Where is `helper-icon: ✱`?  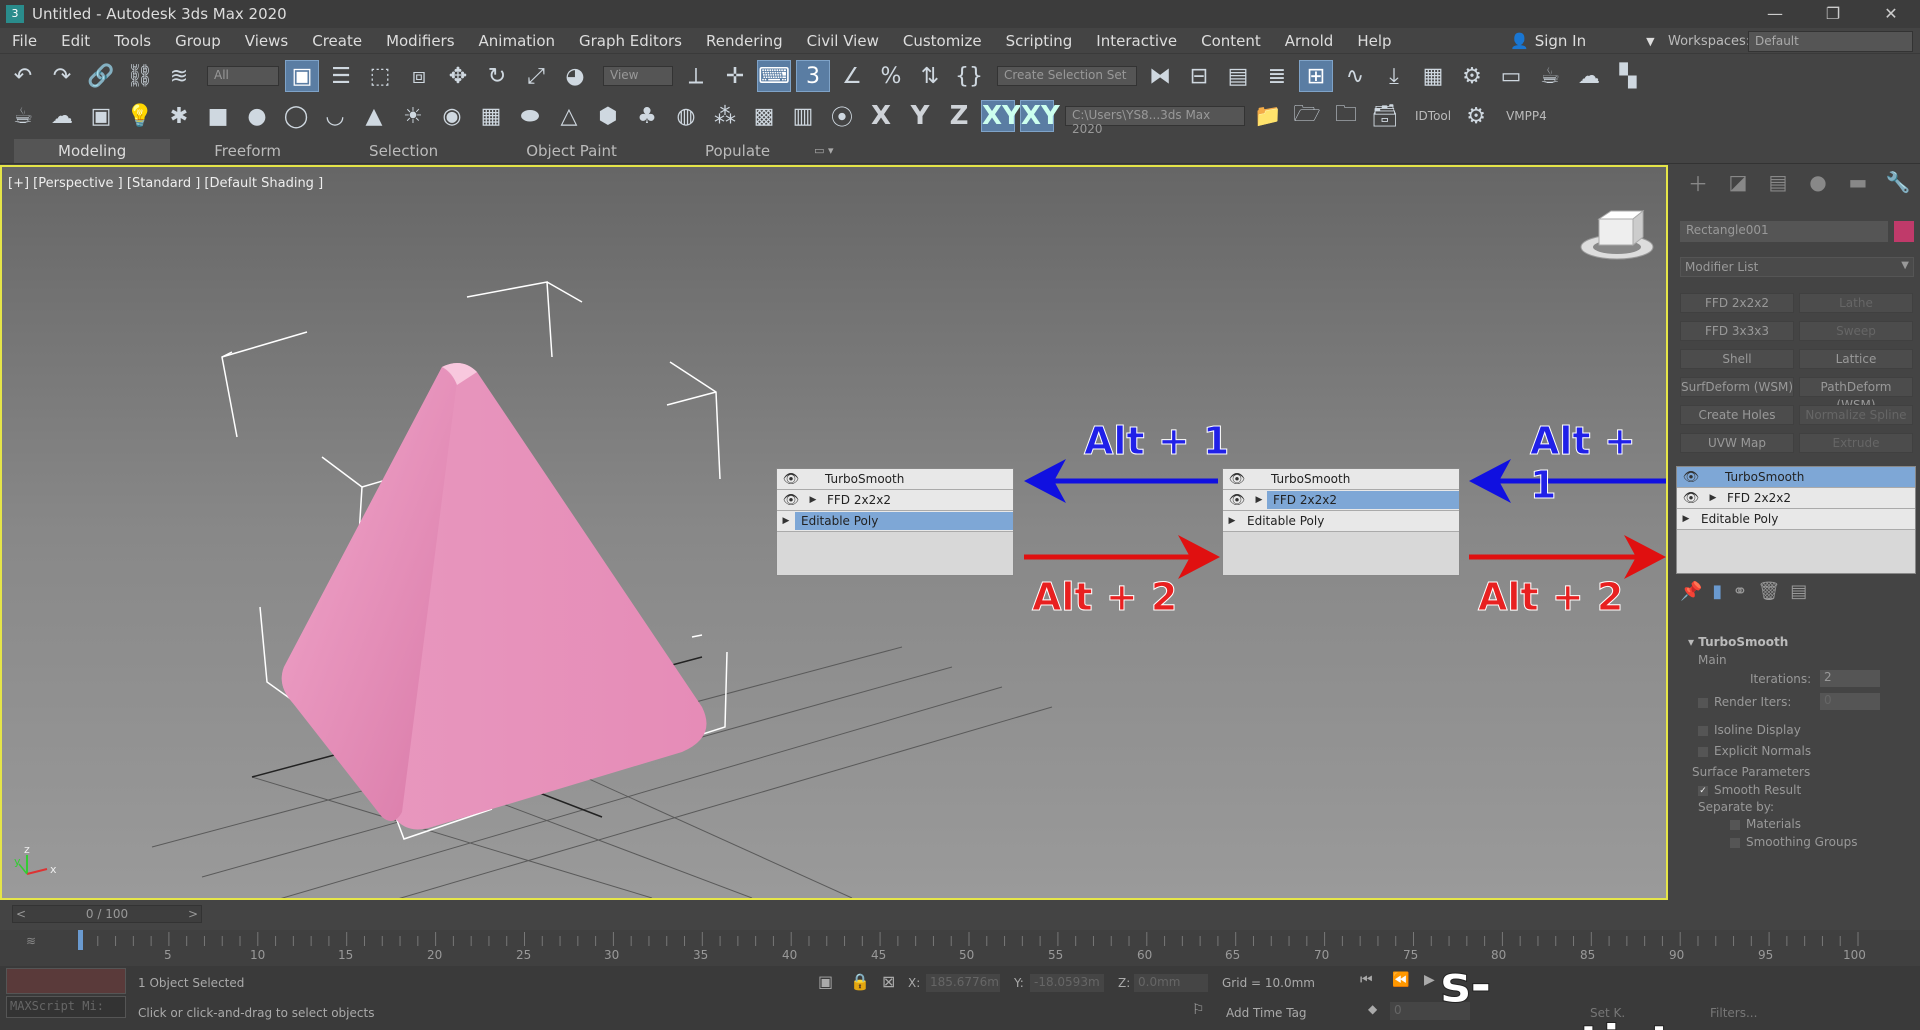
helper-icon: ✱ is located at coordinates (179, 116).